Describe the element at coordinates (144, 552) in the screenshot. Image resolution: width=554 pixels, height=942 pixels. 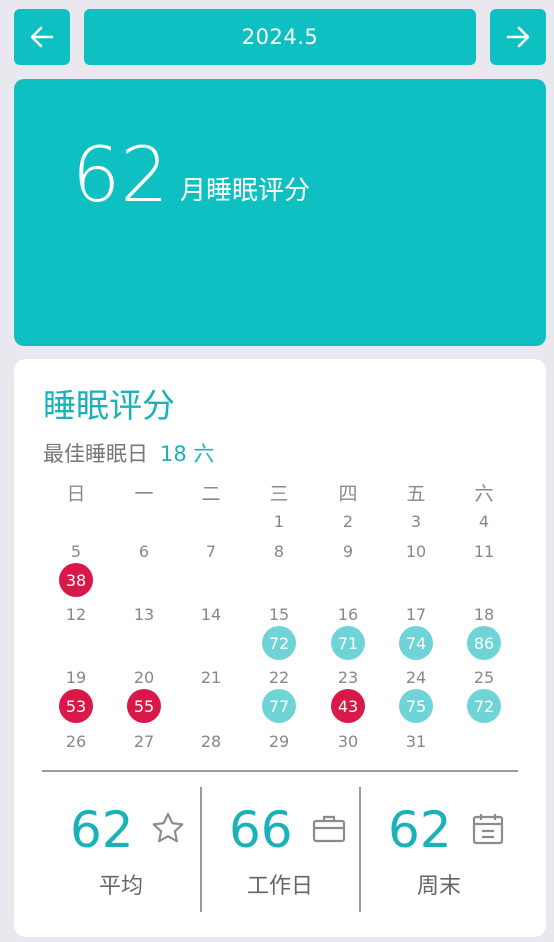
I see `calendar-day: 6` at that location.